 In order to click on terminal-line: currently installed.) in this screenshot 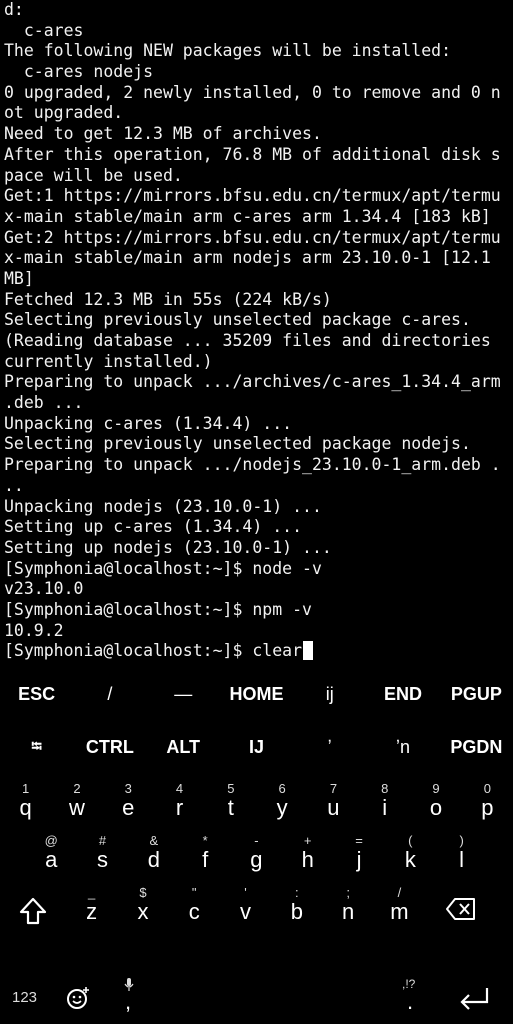, I will do `click(108, 361)`.